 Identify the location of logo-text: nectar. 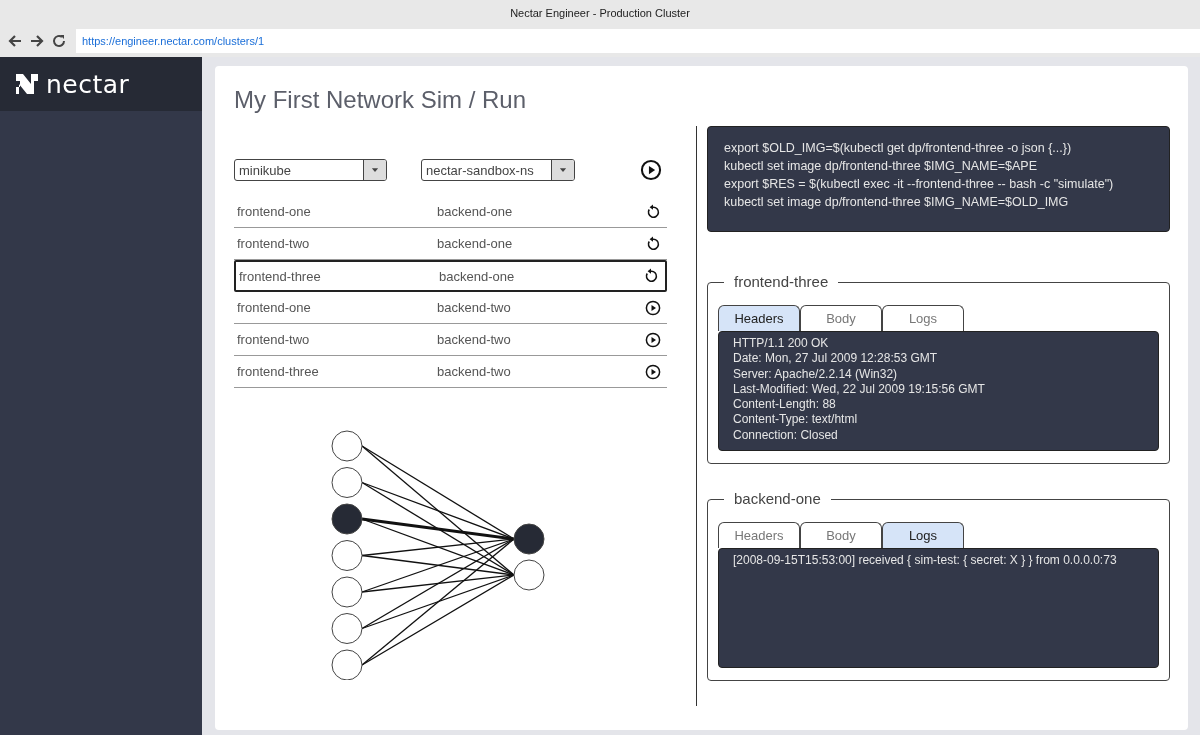
(88, 84).